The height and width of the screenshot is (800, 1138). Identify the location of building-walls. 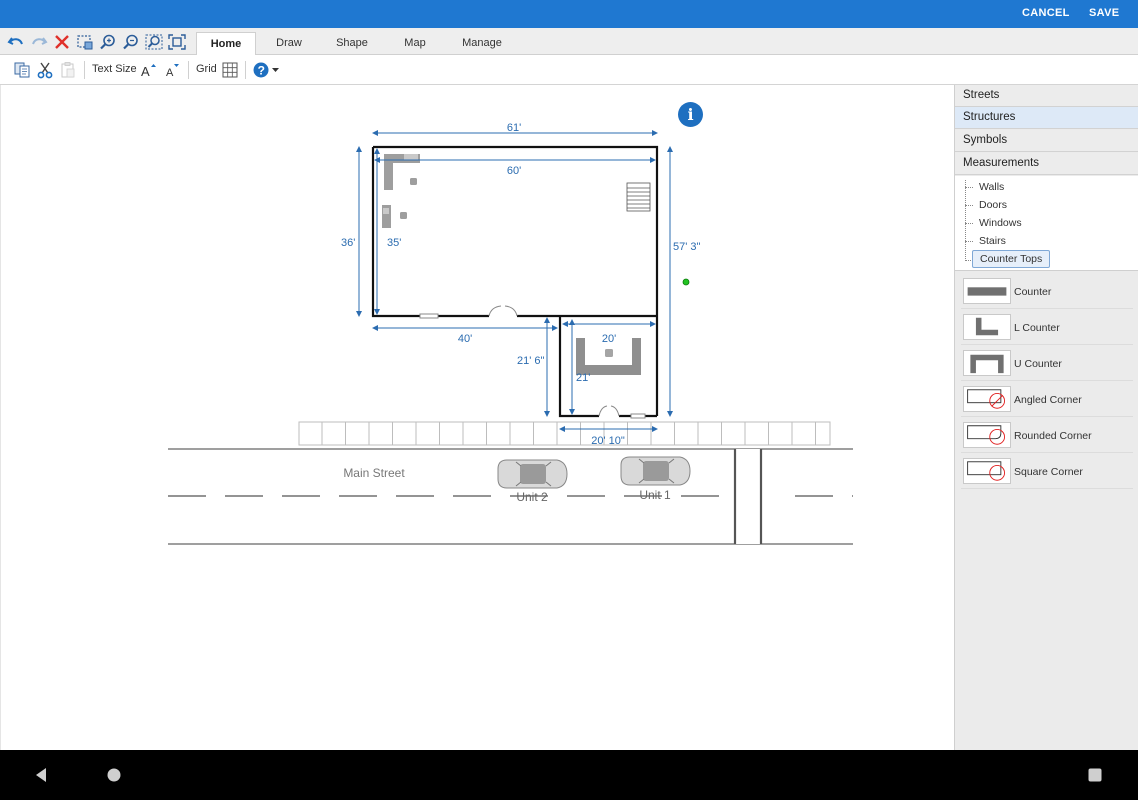
(515, 281).